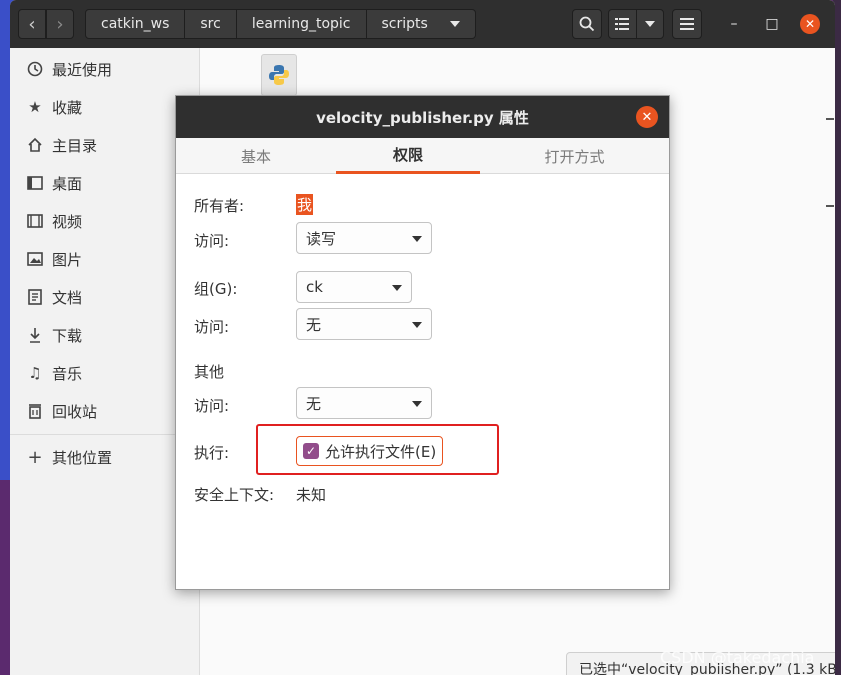 This screenshot has width=841, height=675. I want to click on others-label: 其他, so click(209, 372).